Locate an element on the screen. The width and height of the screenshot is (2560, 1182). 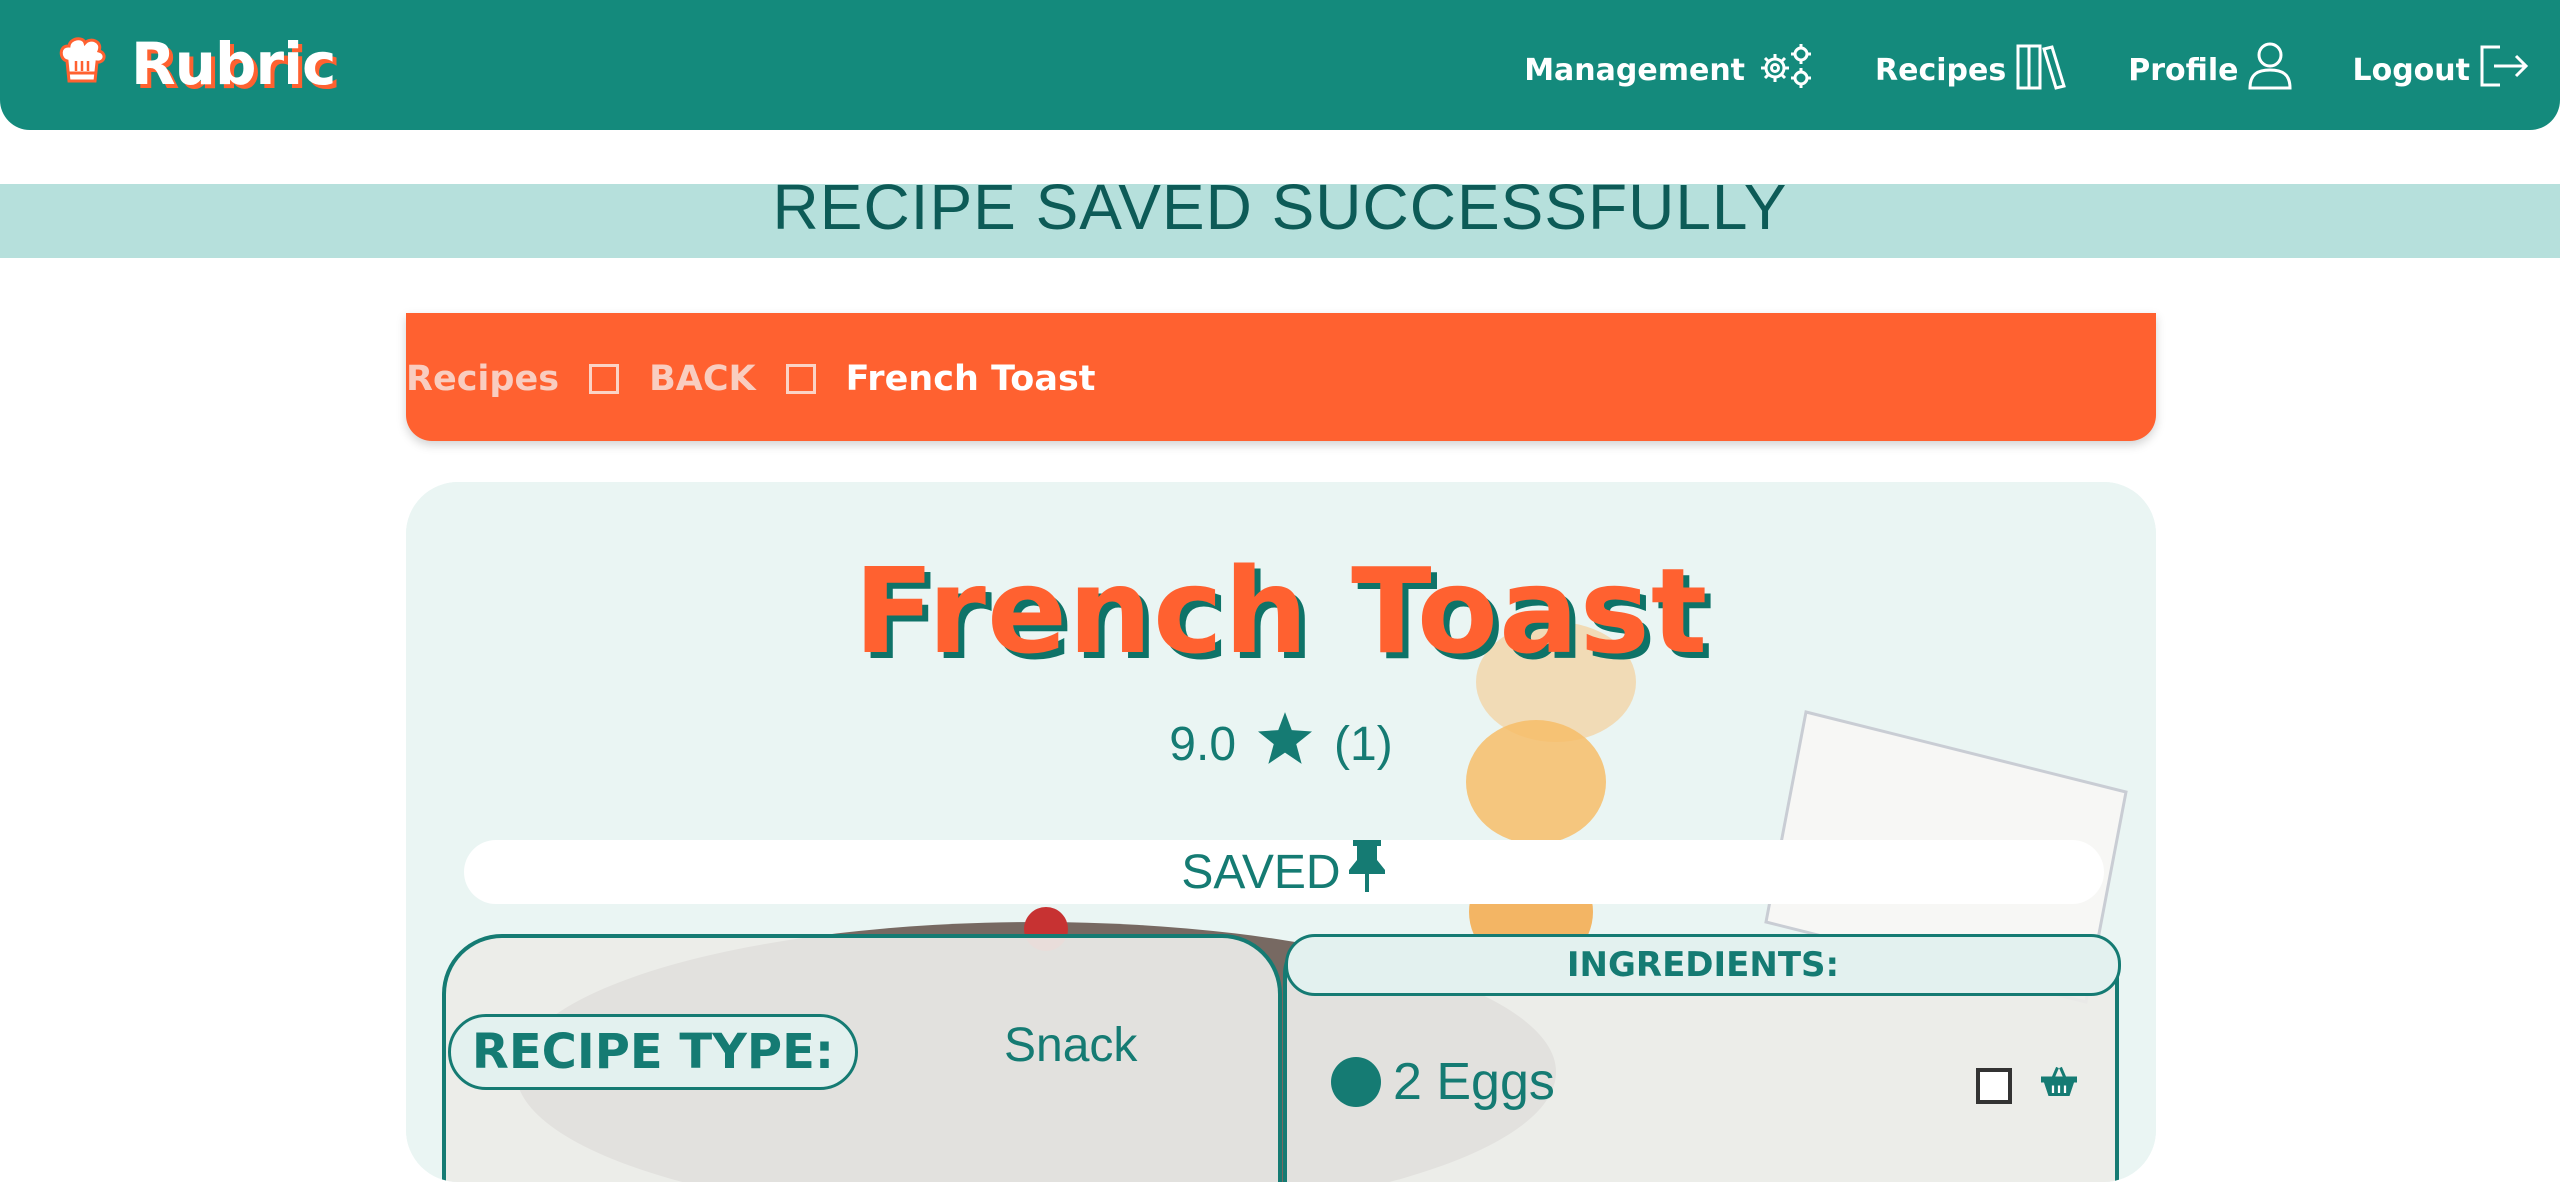
nav-profile: Profile is located at coordinates (2211, 70).